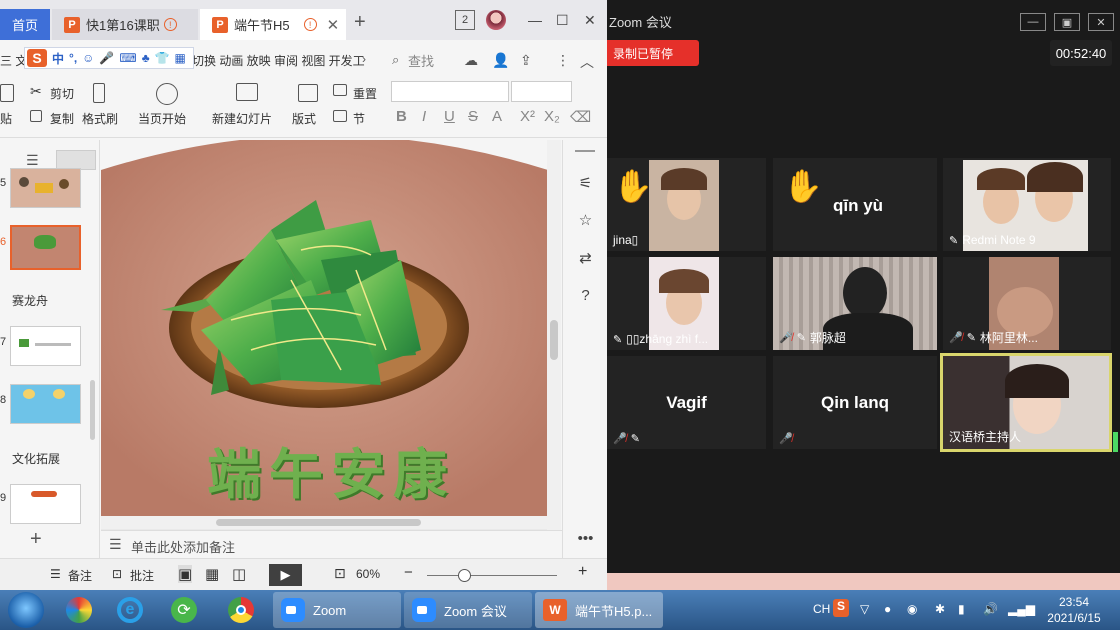  Describe the element at coordinates (185, 574) in the screenshot. I see `normal-view-icon: ▣` at that location.